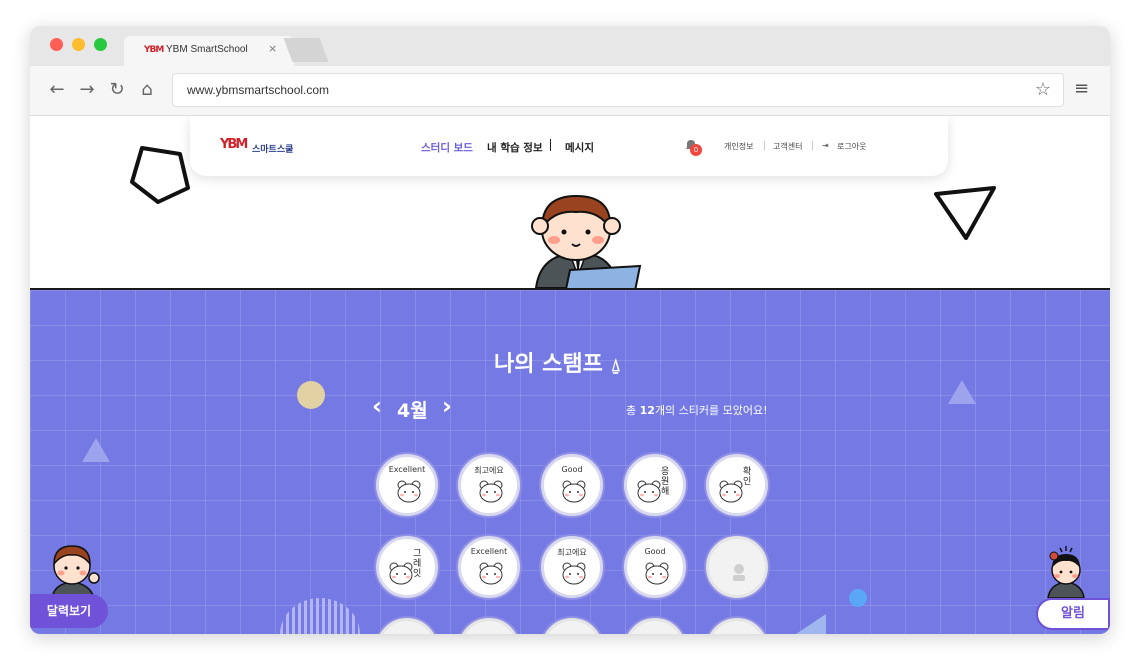  Describe the element at coordinates (306, 50) in the screenshot. I see `new-tab-button` at that location.